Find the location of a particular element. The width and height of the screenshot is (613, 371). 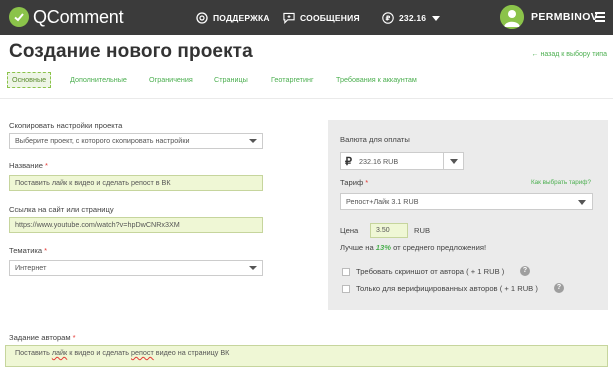

nav-support-label: ПОДДЕРЖКА is located at coordinates (241, 18).